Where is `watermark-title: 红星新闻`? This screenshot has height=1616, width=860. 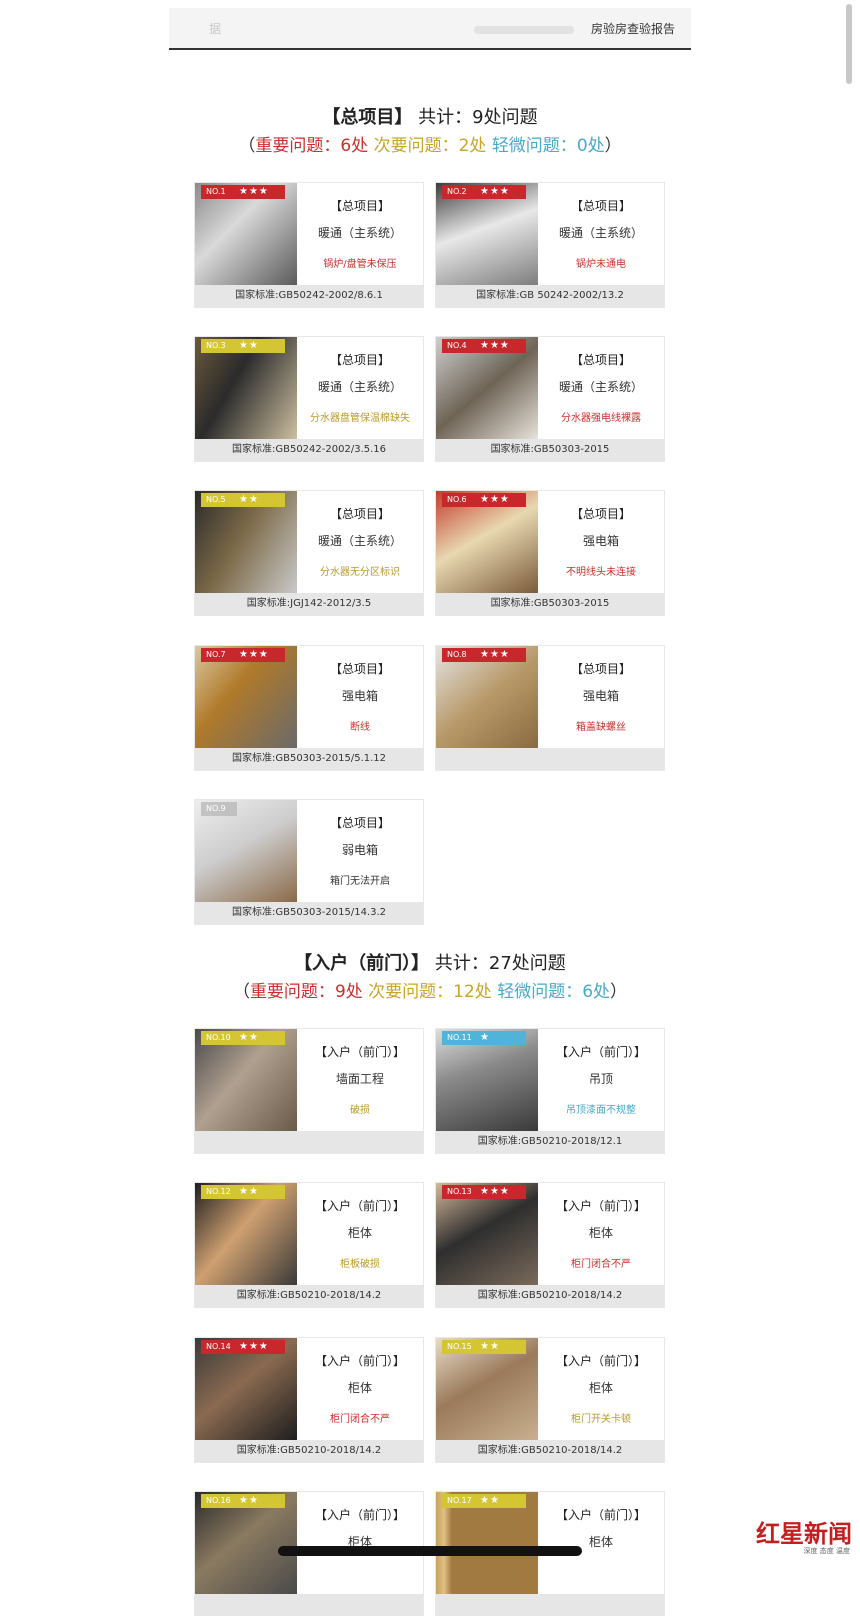 watermark-title: 红星新闻 is located at coordinates (804, 1533).